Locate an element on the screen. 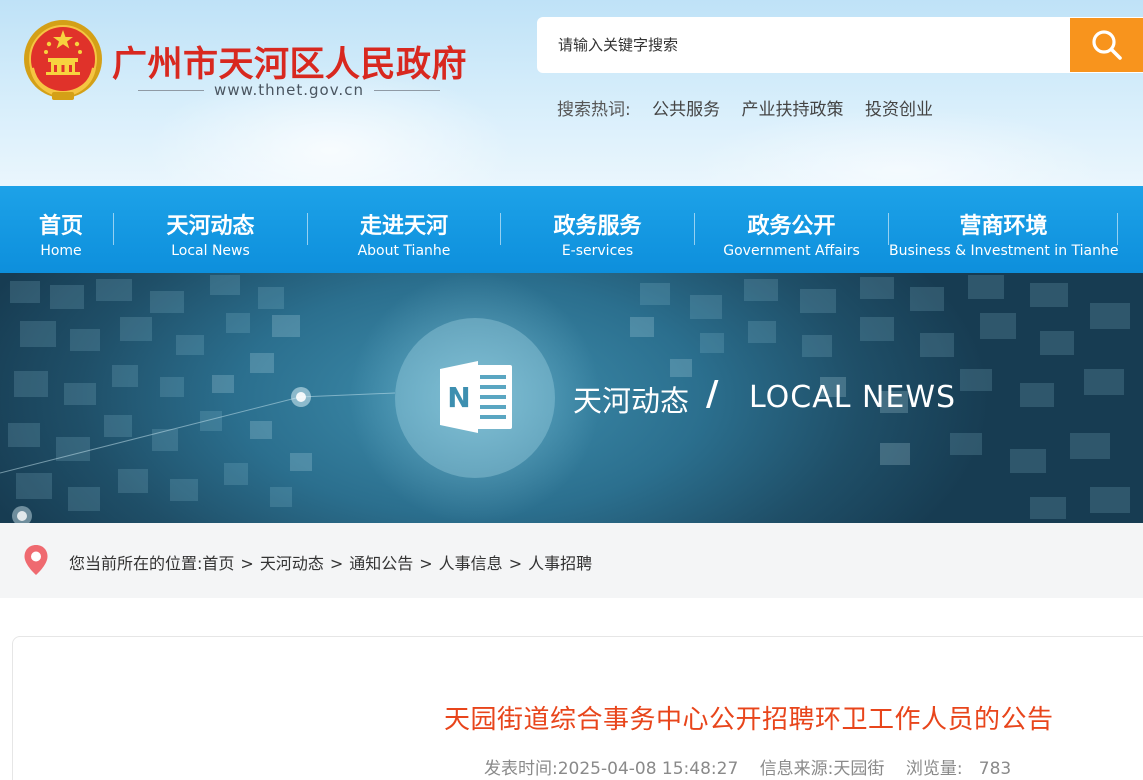 The width and height of the screenshot is (1143, 780). article-publish-time: 发表时间:2025-04-08 15:48:27 is located at coordinates (611, 769).